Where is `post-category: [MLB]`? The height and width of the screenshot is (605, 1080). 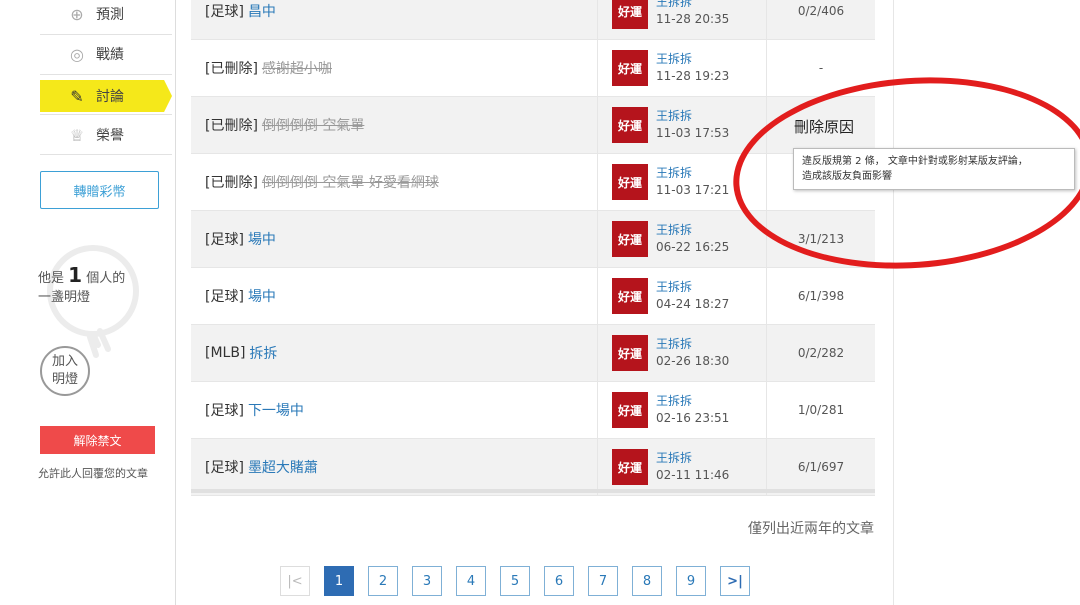
post-category: [MLB] is located at coordinates (225, 353).